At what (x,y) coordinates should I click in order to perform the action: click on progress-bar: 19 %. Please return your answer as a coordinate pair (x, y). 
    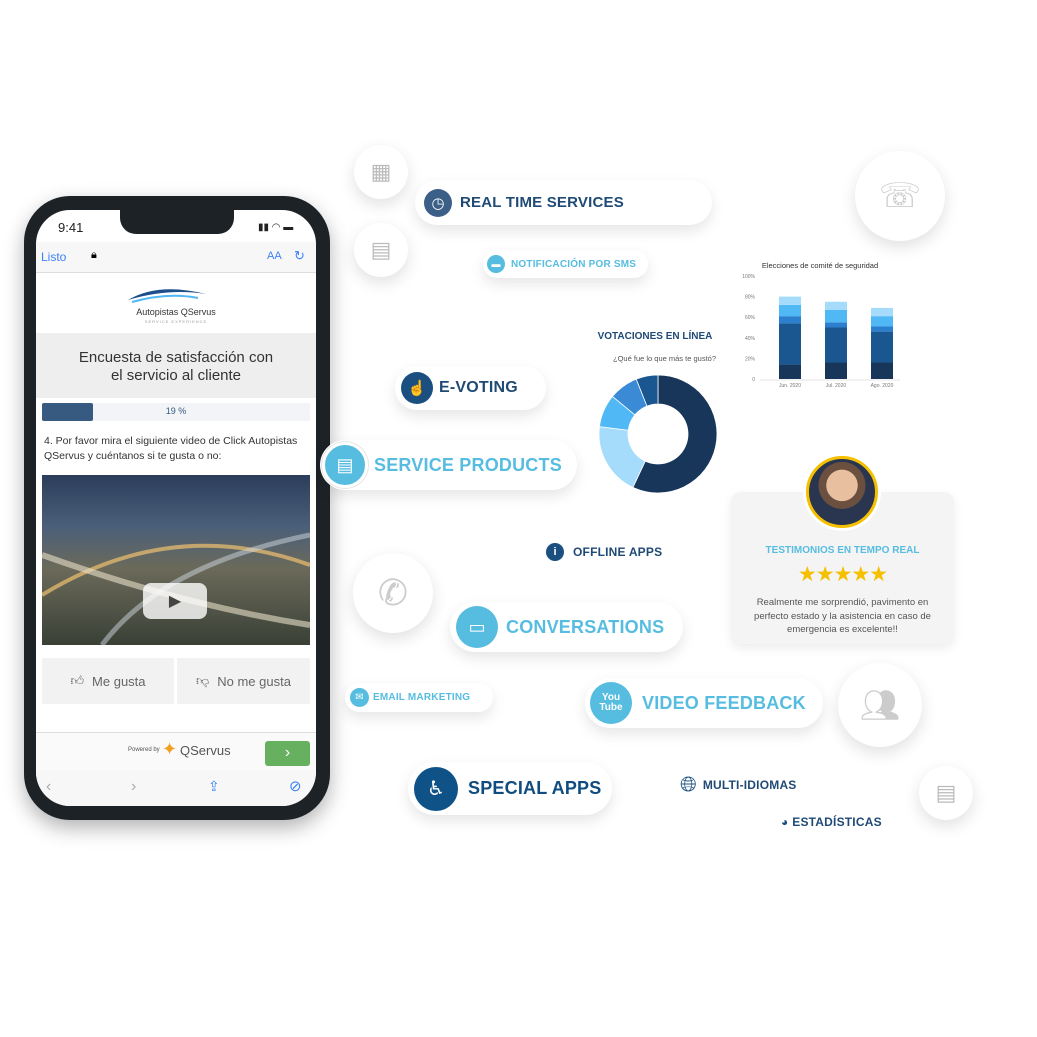
    Looking at the image, I should click on (176, 412).